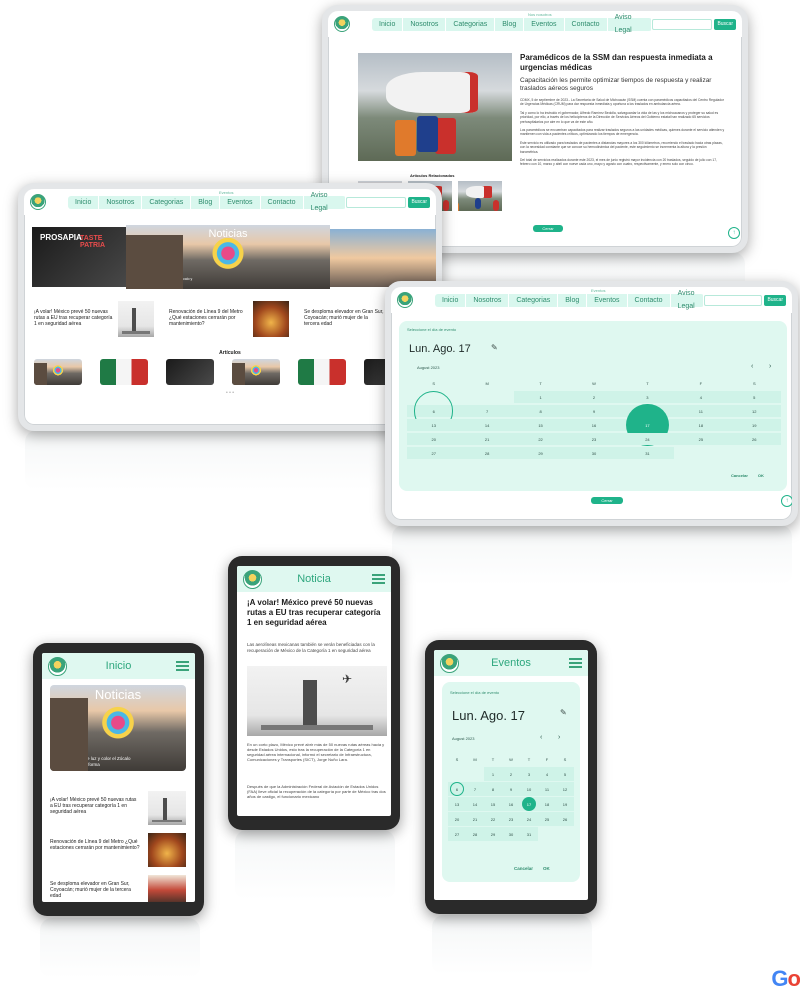  Describe the element at coordinates (383, 258) in the screenshot. I see `hero-slide-next` at that location.